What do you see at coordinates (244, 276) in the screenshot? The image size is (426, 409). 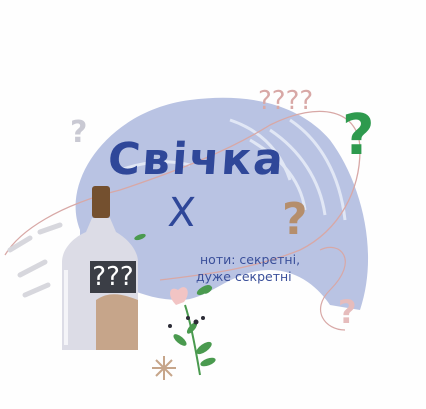 I see `subtitle-line-2: дуже секретні` at bounding box center [244, 276].